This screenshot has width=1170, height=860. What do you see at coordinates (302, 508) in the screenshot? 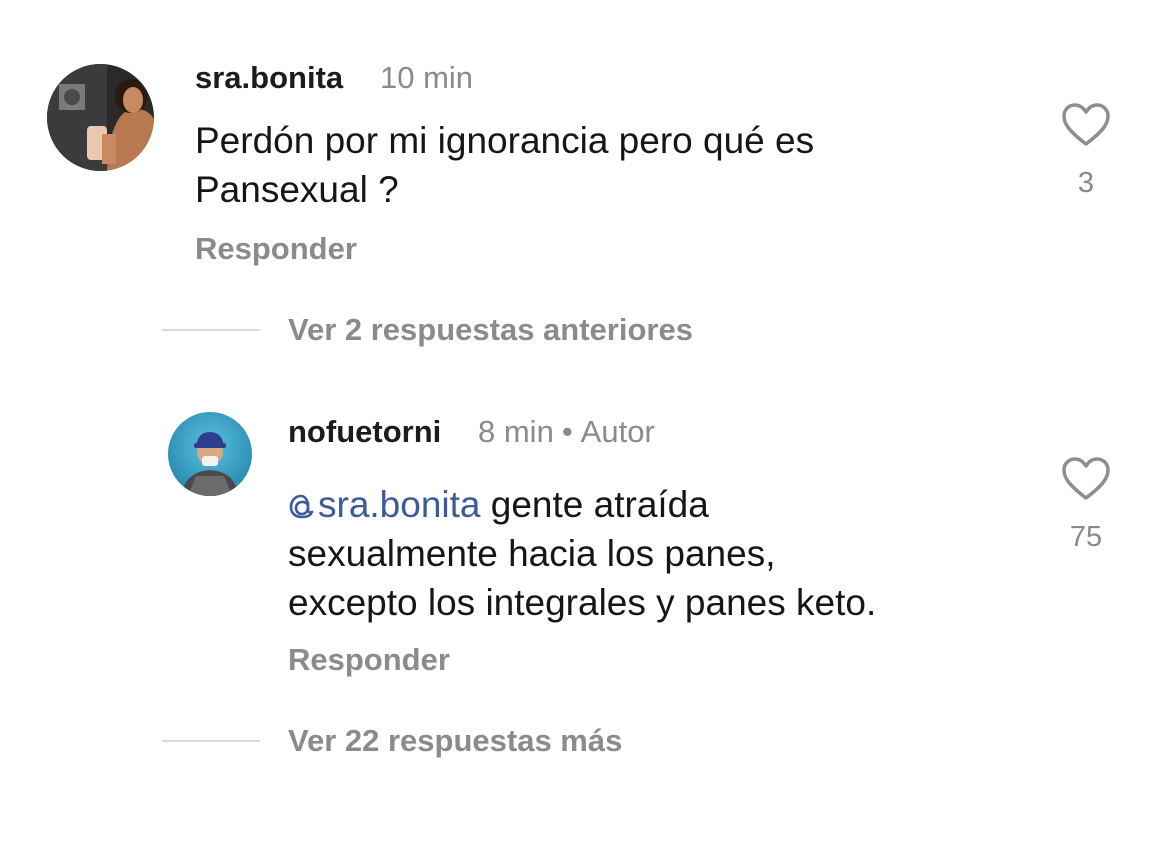
I see `threads-at-icon` at bounding box center [302, 508].